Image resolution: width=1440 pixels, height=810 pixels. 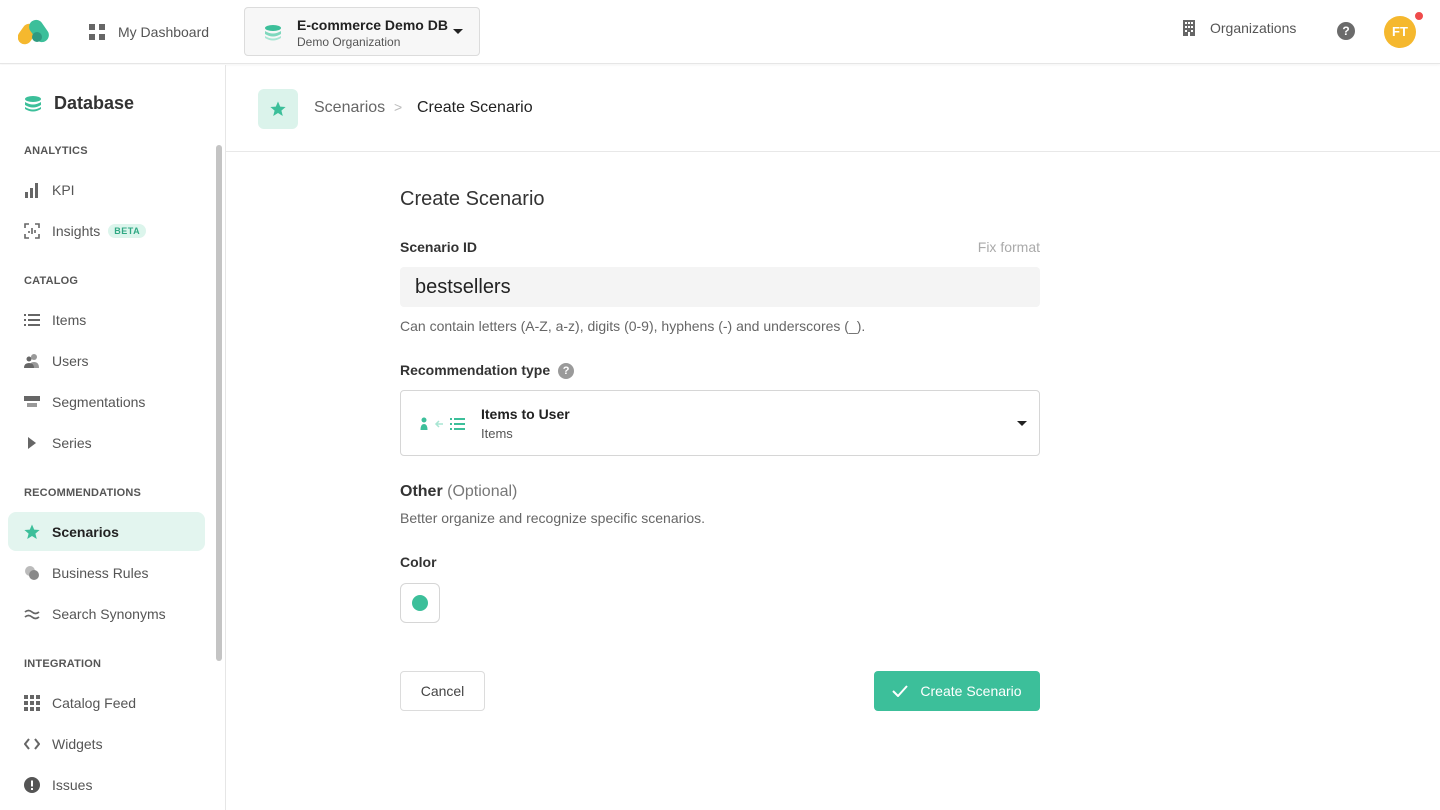 I want to click on recommendation-type-text: Recommendation type, so click(x=475, y=370).